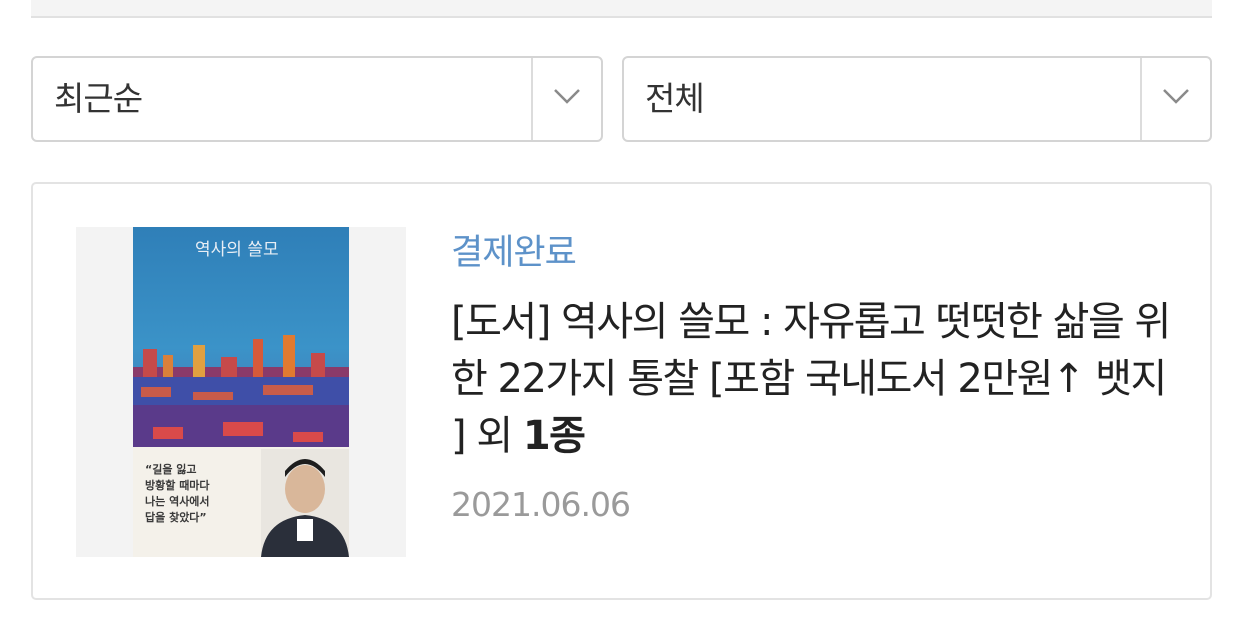 Image resolution: width=1242 pixels, height=625 pixels. I want to click on book-cover-image: 역사의 쓸모 “길을 잃고 방황할 때마다 나는 역사에서 답을 찾았다”, so click(241, 392).